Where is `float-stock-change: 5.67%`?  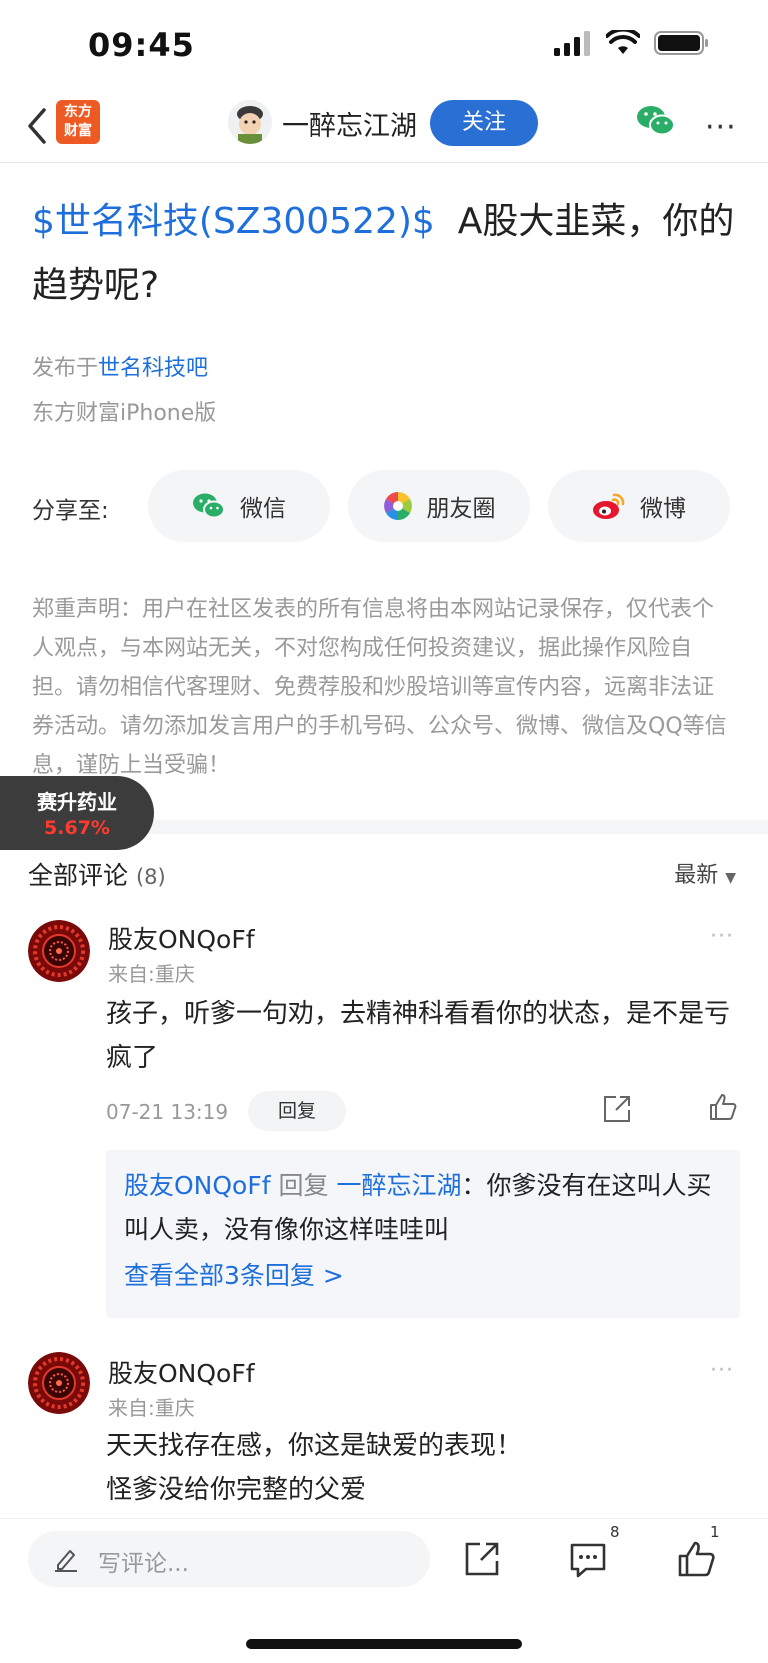
float-stock-change: 5.67% is located at coordinates (77, 828).